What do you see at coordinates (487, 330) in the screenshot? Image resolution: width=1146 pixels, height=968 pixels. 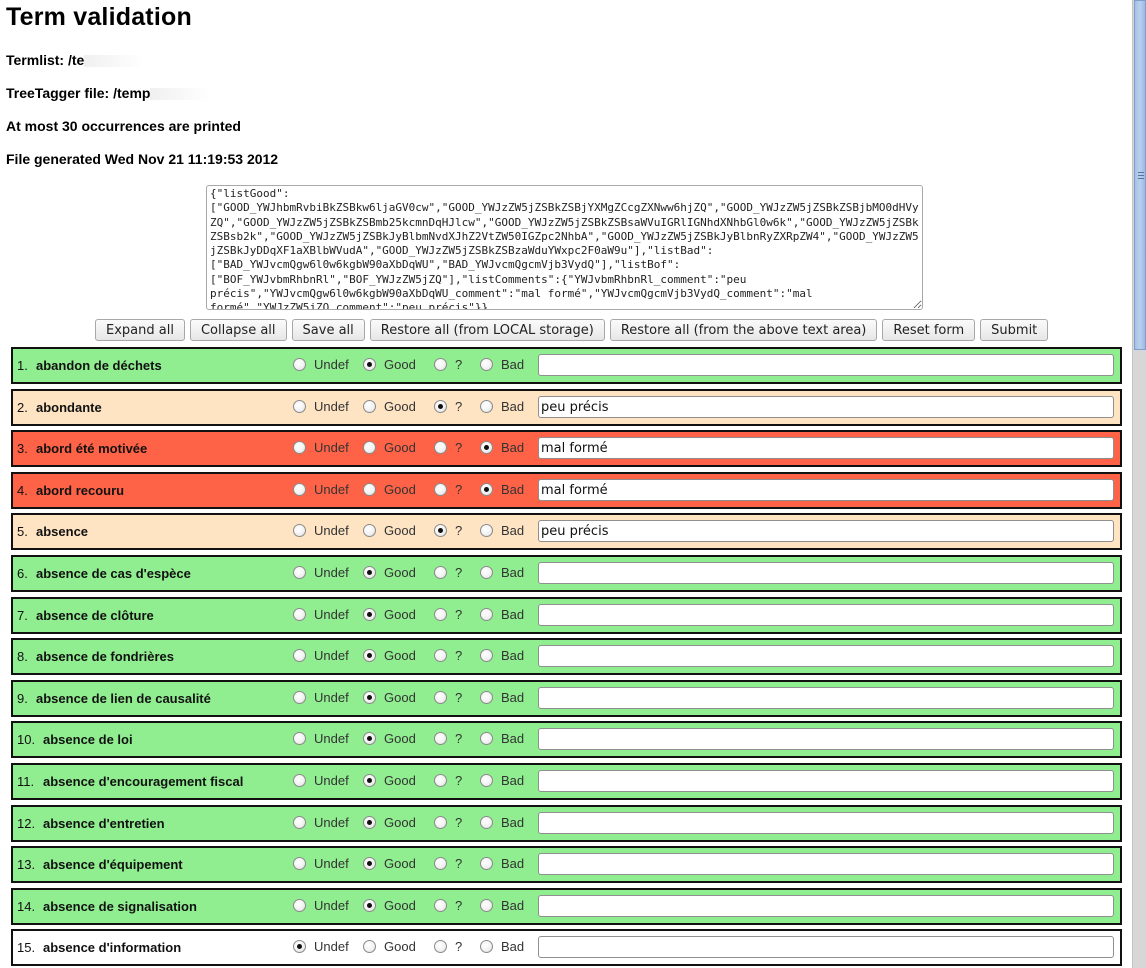 I see `restore-local-button: Restore all (from LOCAL storage)` at bounding box center [487, 330].